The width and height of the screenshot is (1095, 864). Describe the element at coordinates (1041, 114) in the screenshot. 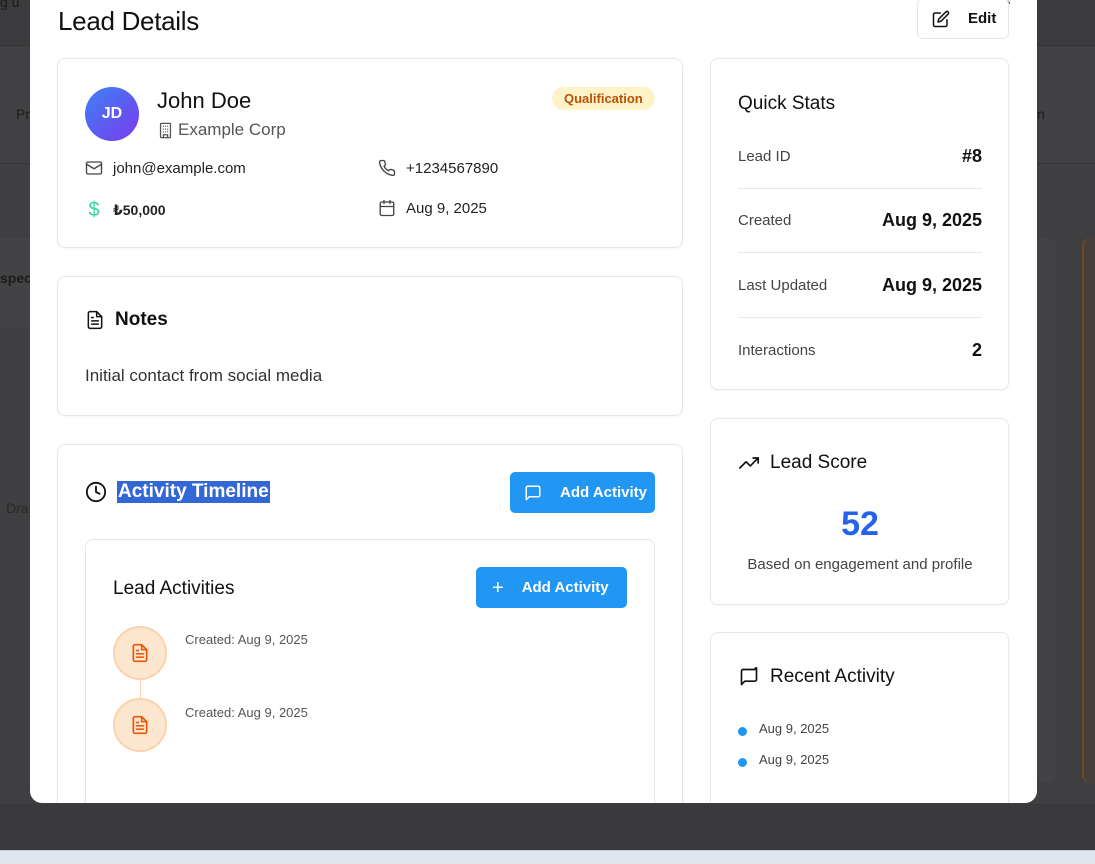

I see `background-text: n` at that location.